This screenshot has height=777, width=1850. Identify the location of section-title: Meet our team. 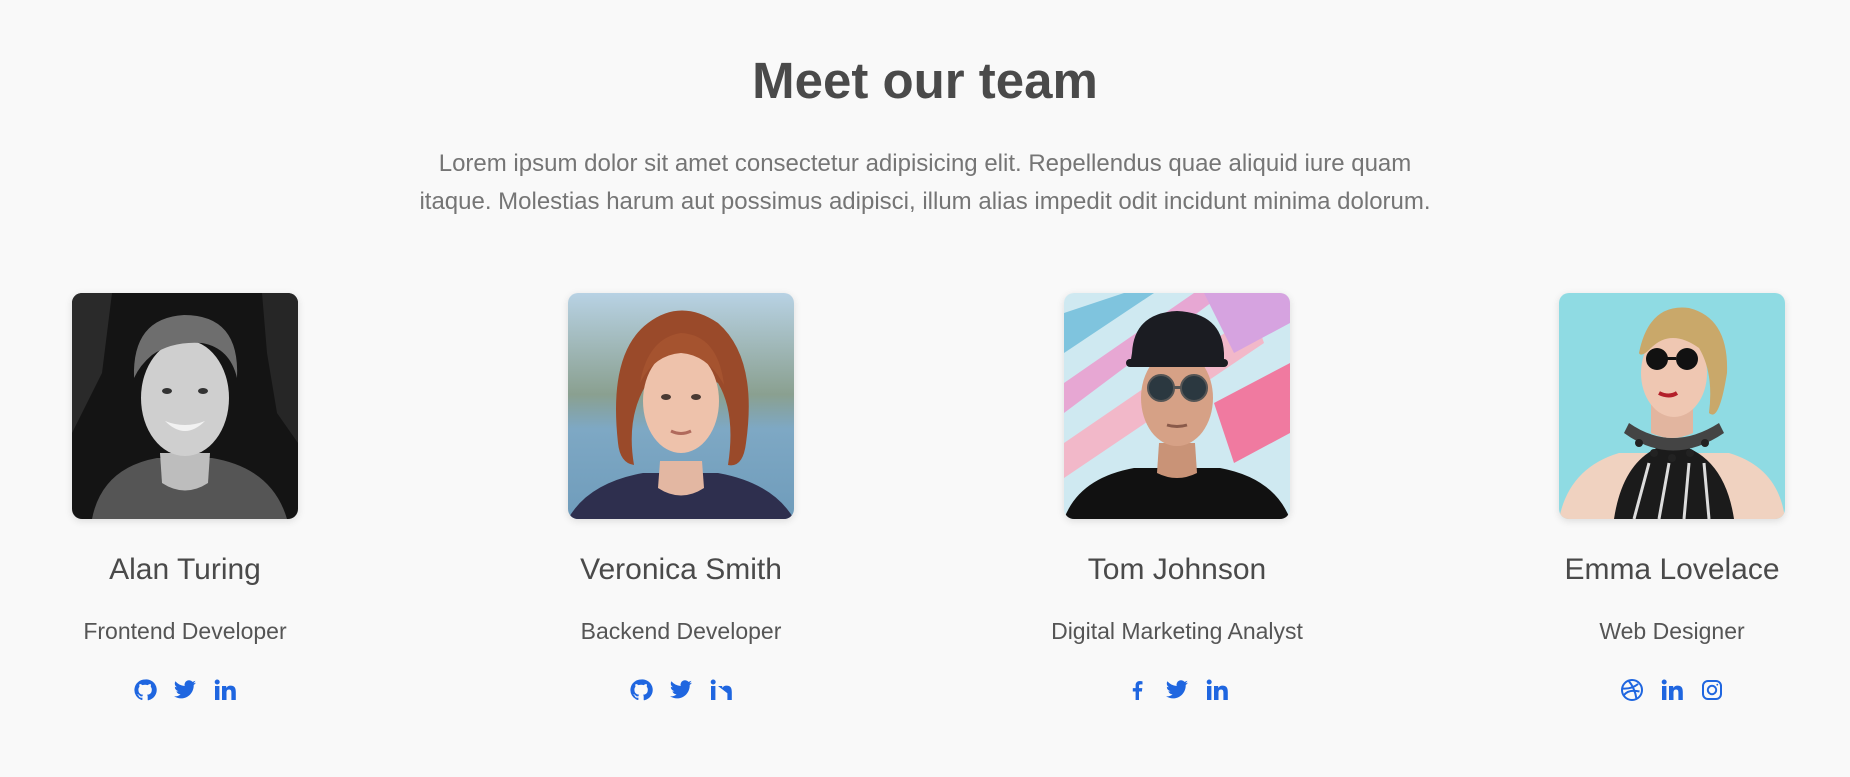
(925, 80).